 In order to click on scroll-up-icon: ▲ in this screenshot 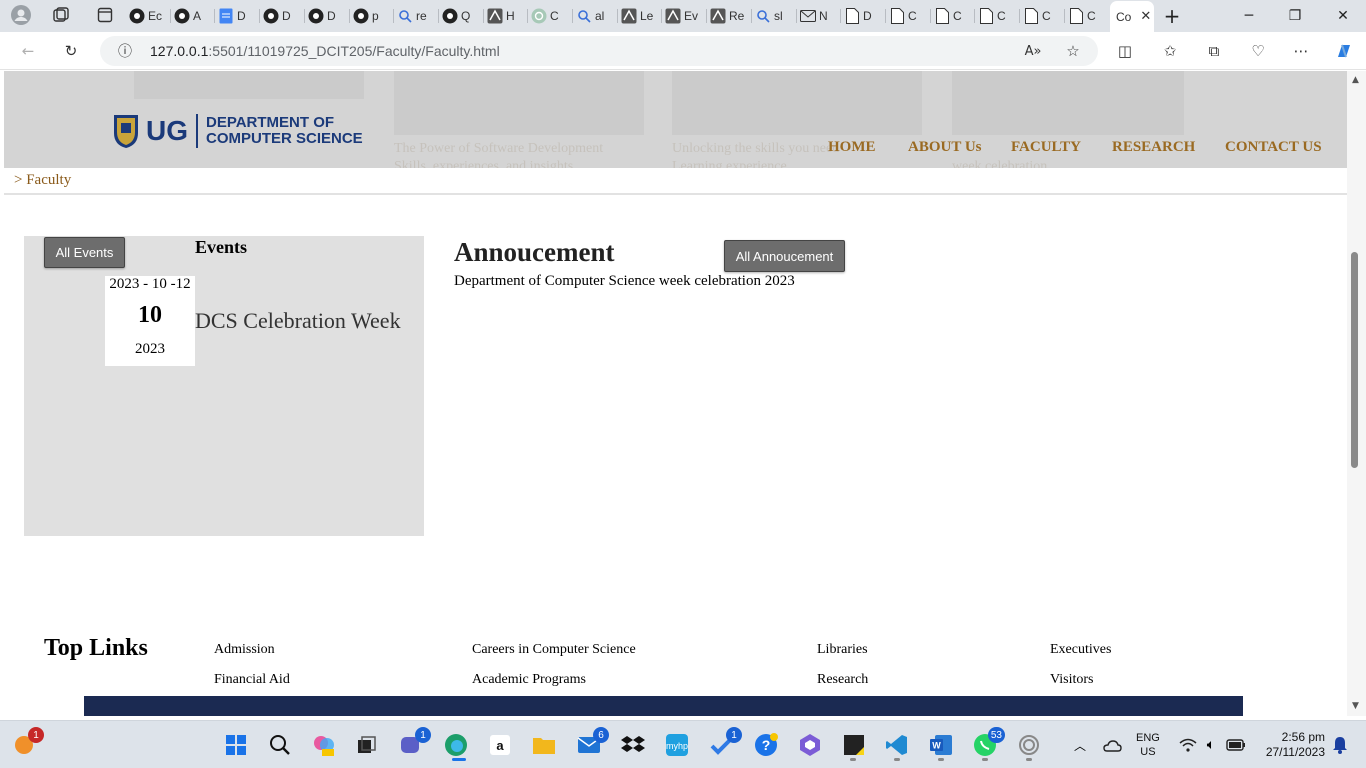, I will do `click(1355, 80)`.